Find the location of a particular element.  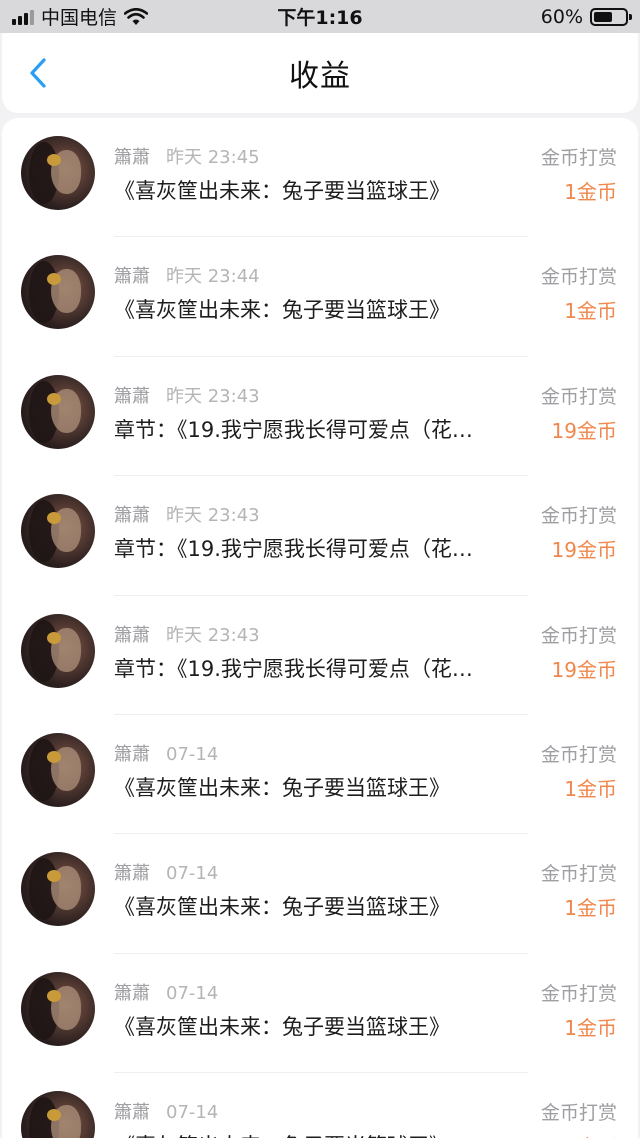

record-meta: 簫蕭 昨天 23:44 is located at coordinates (187, 275).